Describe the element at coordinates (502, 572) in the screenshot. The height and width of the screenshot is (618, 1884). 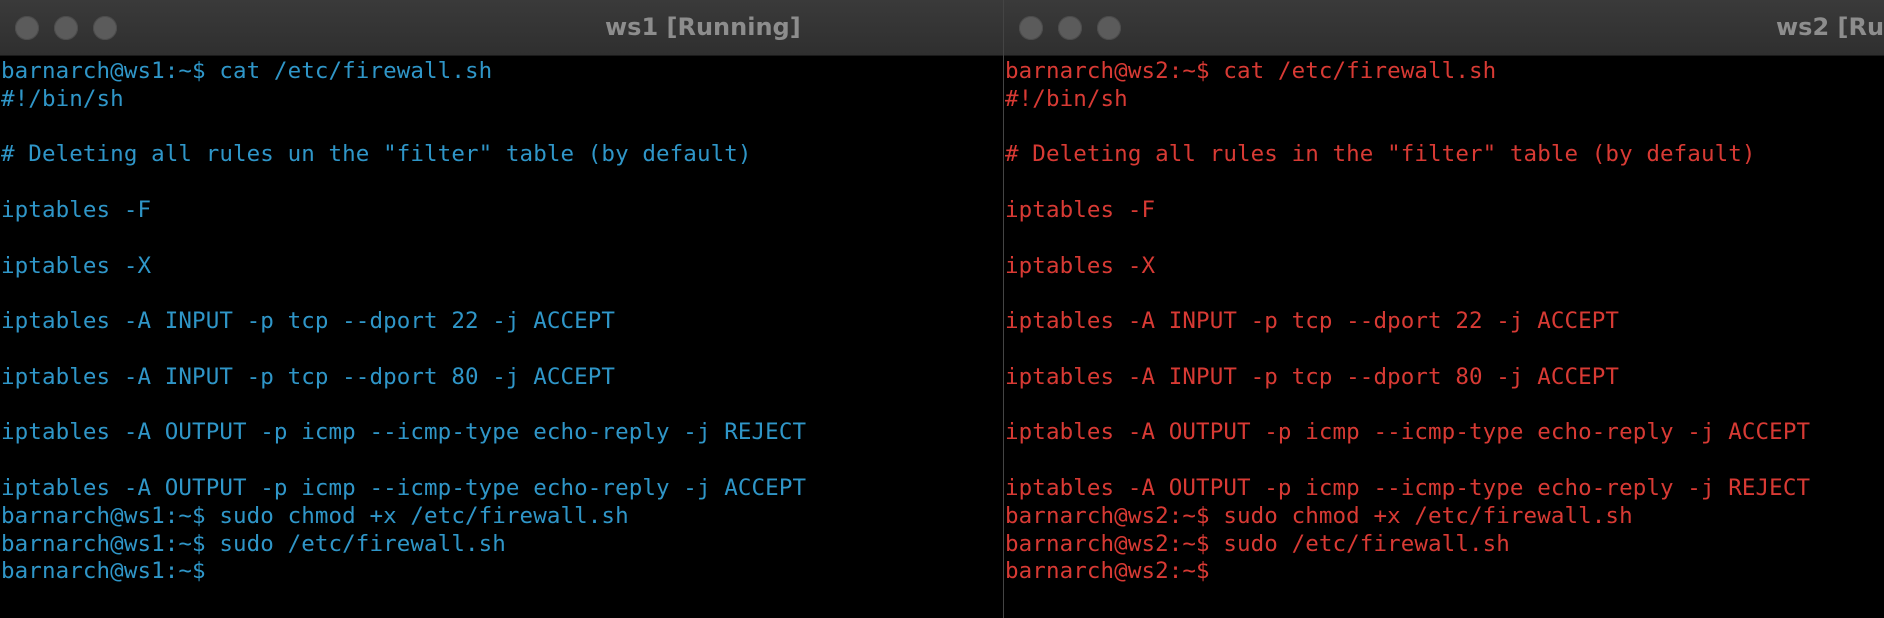
I see `terminal-prompt: barnarch@ws1:~$` at that location.